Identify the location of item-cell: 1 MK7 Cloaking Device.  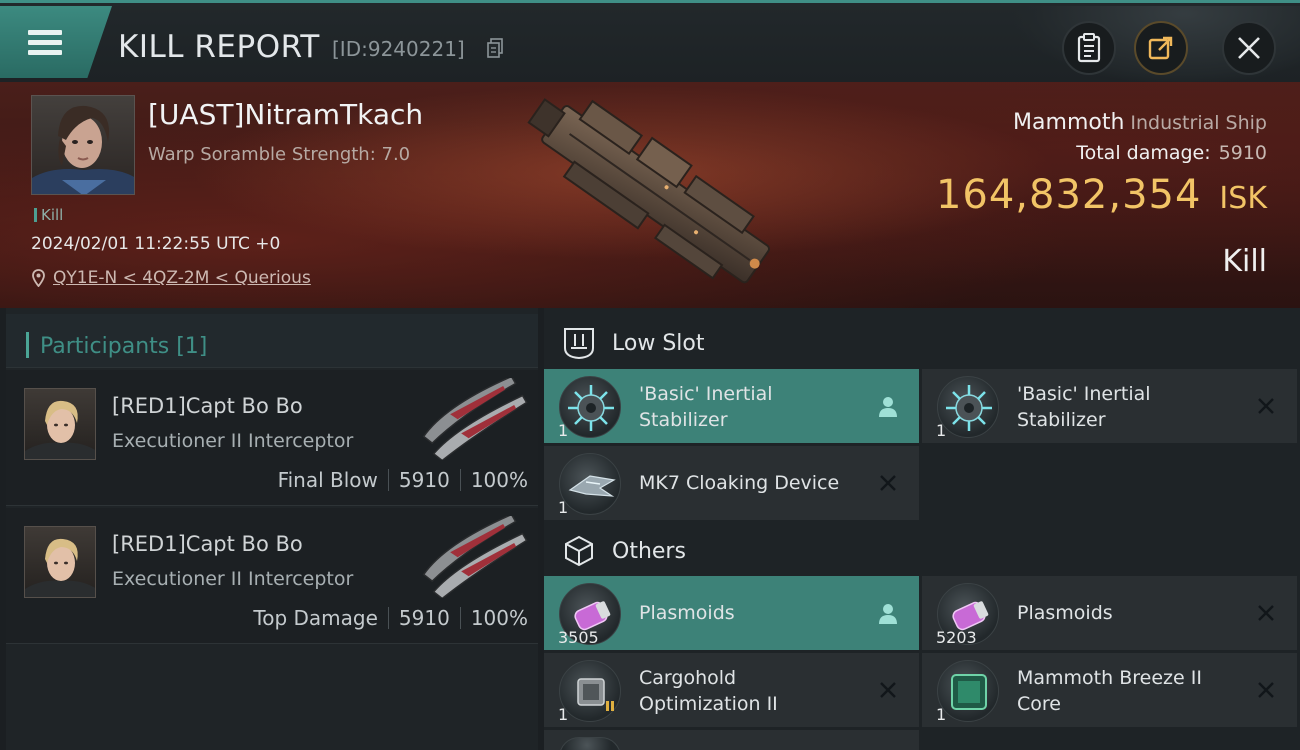
(731, 483).